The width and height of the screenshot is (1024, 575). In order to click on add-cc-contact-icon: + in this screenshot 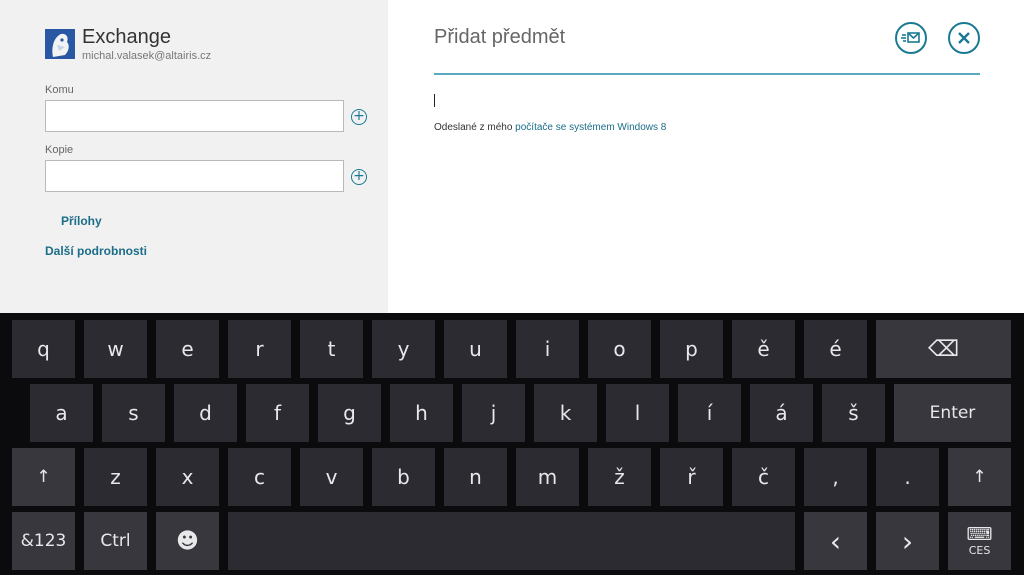, I will do `click(359, 177)`.